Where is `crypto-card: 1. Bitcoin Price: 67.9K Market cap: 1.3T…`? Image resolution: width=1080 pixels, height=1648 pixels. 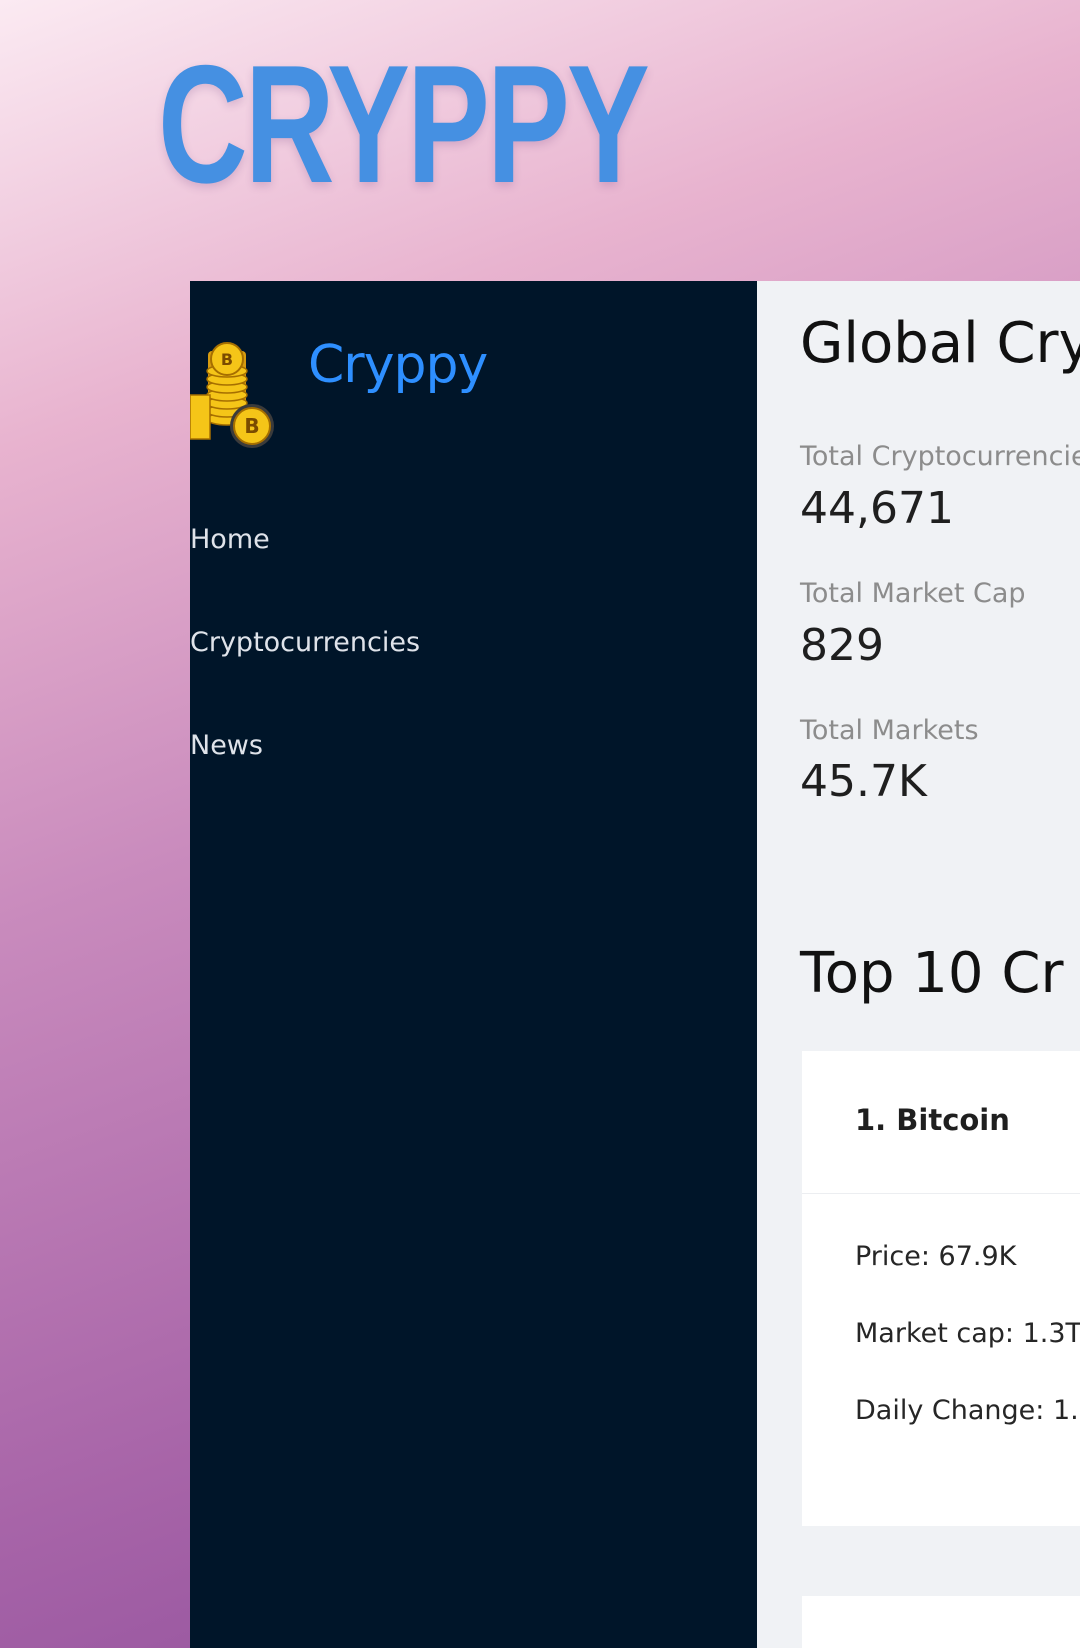 crypto-card: 1. Bitcoin Price: 67.9K Market cap: 1.3T… is located at coordinates (941, 1288).